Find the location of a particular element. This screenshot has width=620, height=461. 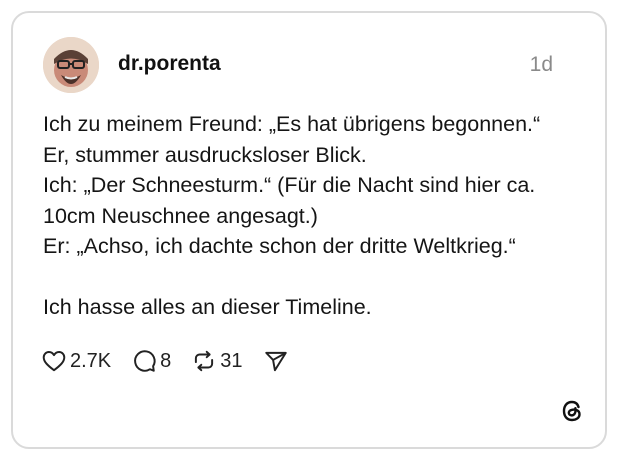

like-button: 2.7K is located at coordinates (76, 361).